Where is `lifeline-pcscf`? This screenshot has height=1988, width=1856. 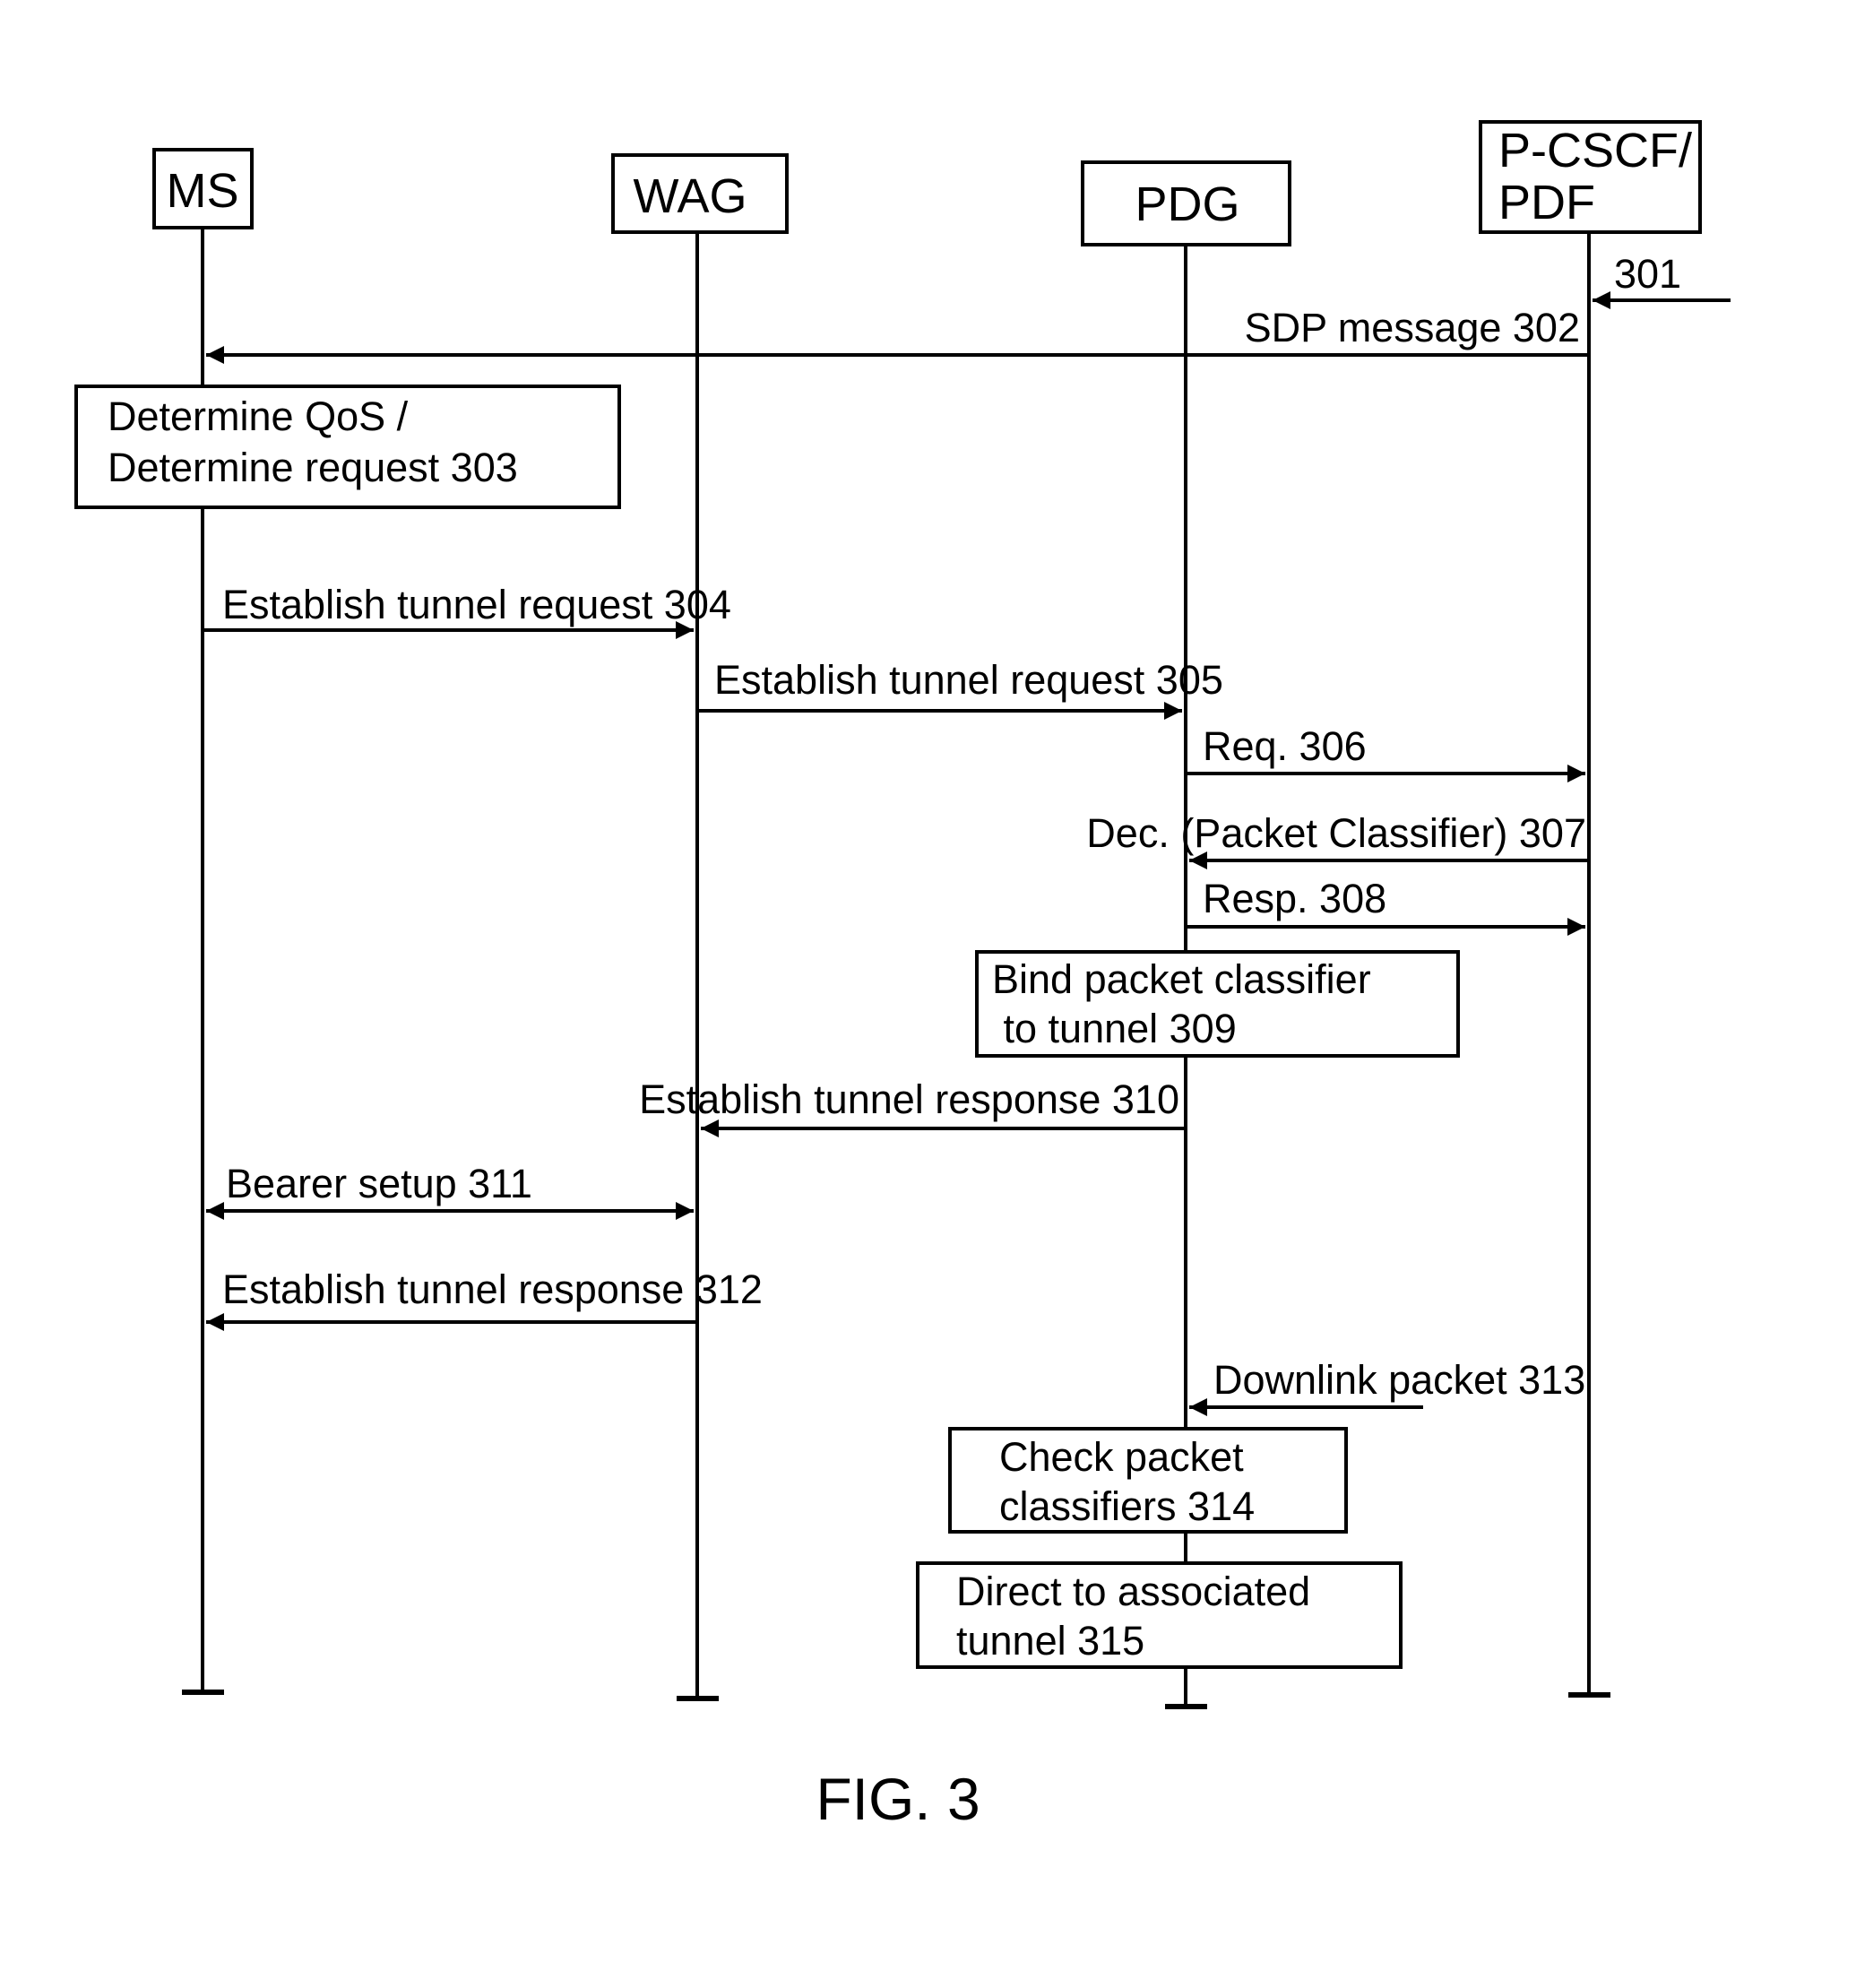
lifeline-pcscf is located at coordinates (1589, 965).